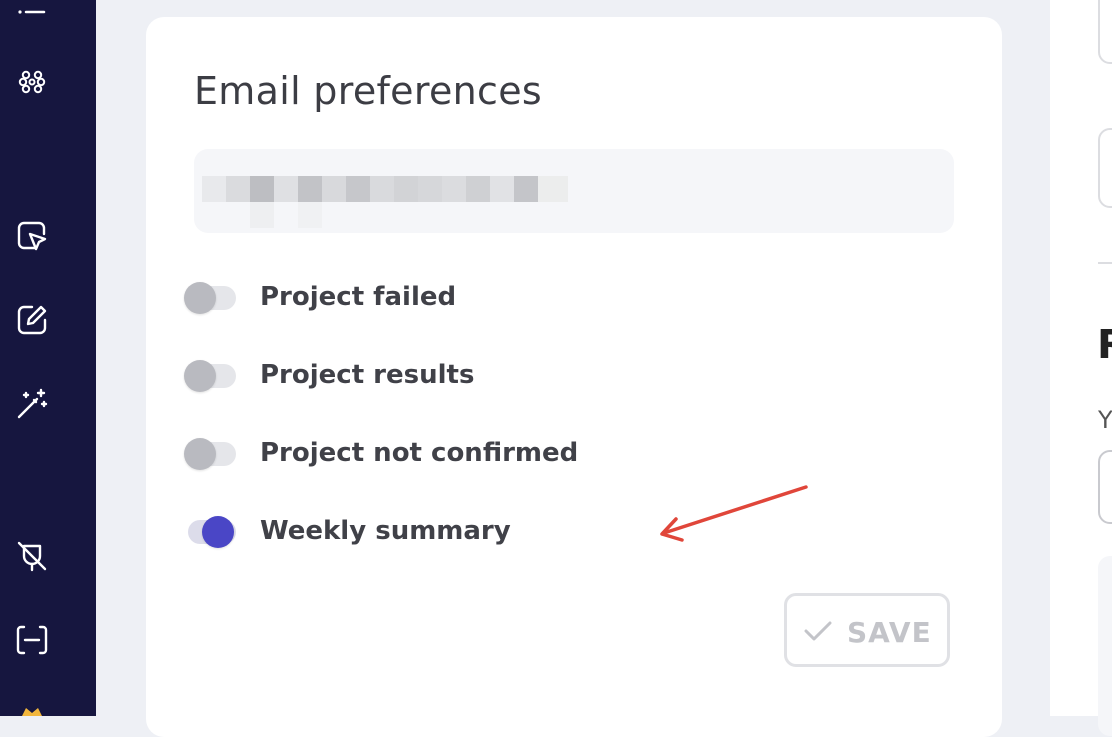  Describe the element at coordinates (1105, 263) in the screenshot. I see `divider` at that location.